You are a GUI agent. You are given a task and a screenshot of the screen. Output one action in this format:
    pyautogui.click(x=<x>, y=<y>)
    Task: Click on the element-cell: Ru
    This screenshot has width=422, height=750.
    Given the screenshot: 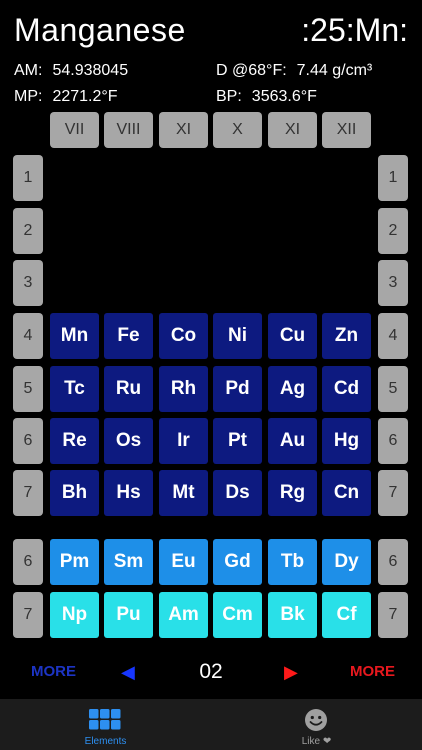 What is the action you would take?
    pyautogui.click(x=128, y=389)
    